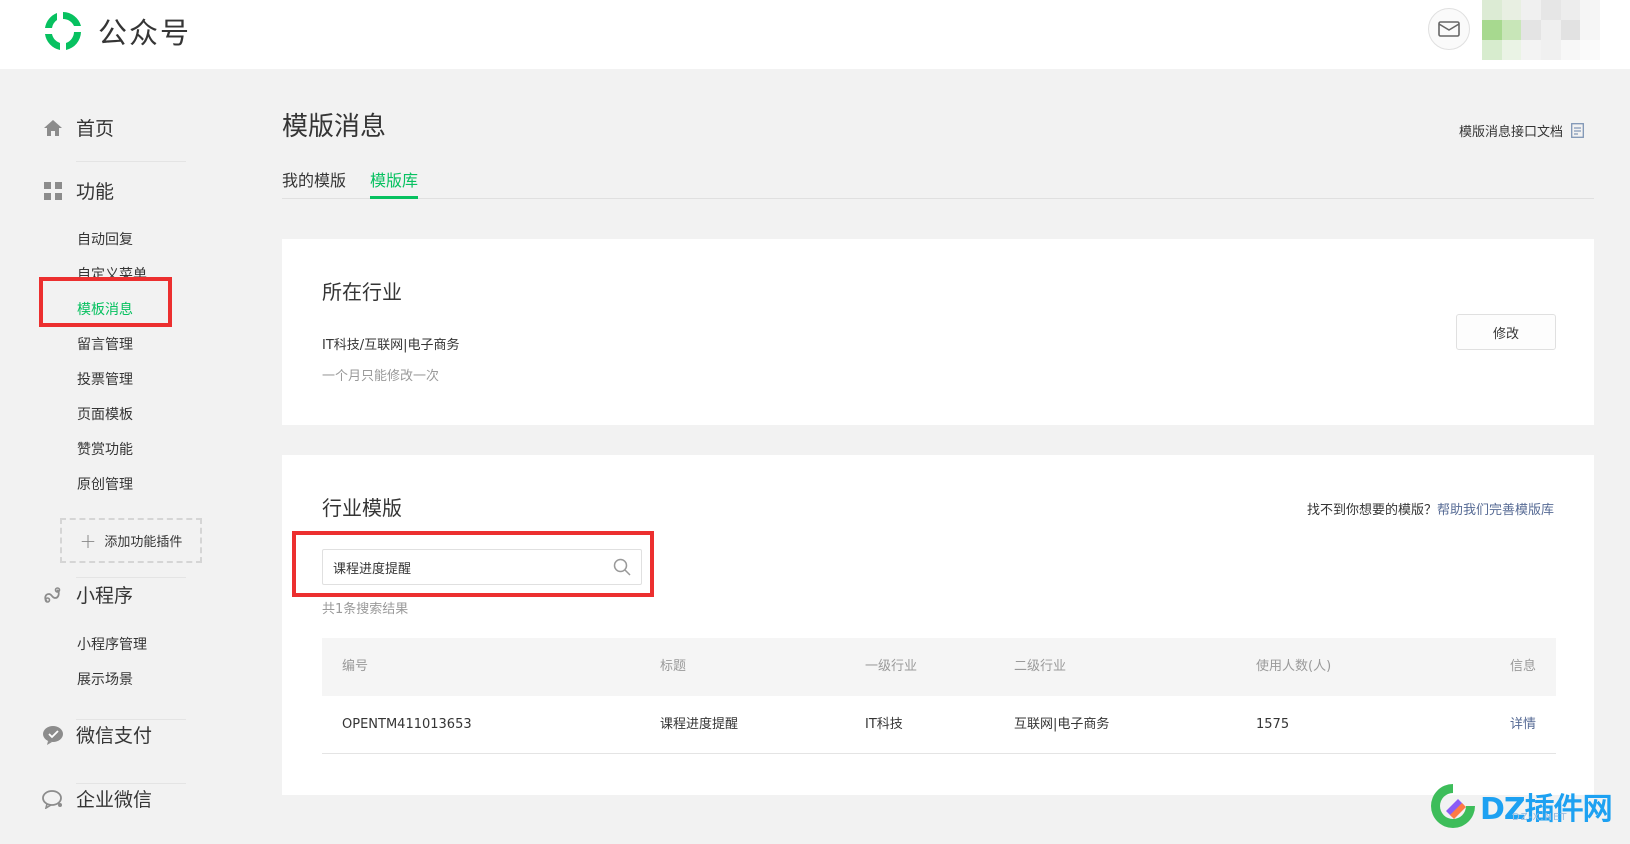 The width and height of the screenshot is (1630, 844). I want to click on home-icon, so click(53, 128).